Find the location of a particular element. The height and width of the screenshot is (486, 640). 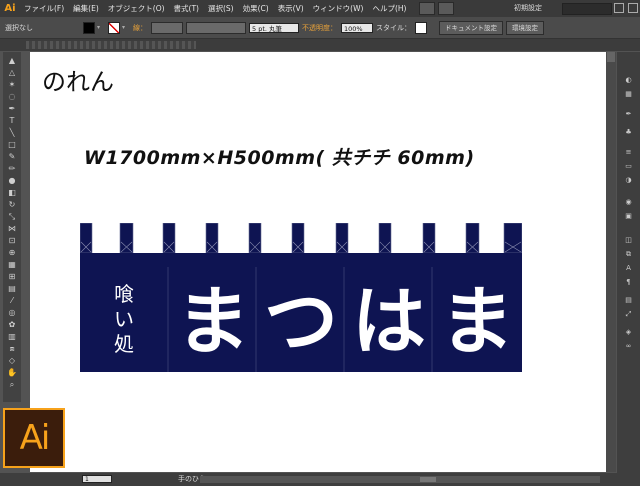

stroke-swatch is located at coordinates (114, 27).